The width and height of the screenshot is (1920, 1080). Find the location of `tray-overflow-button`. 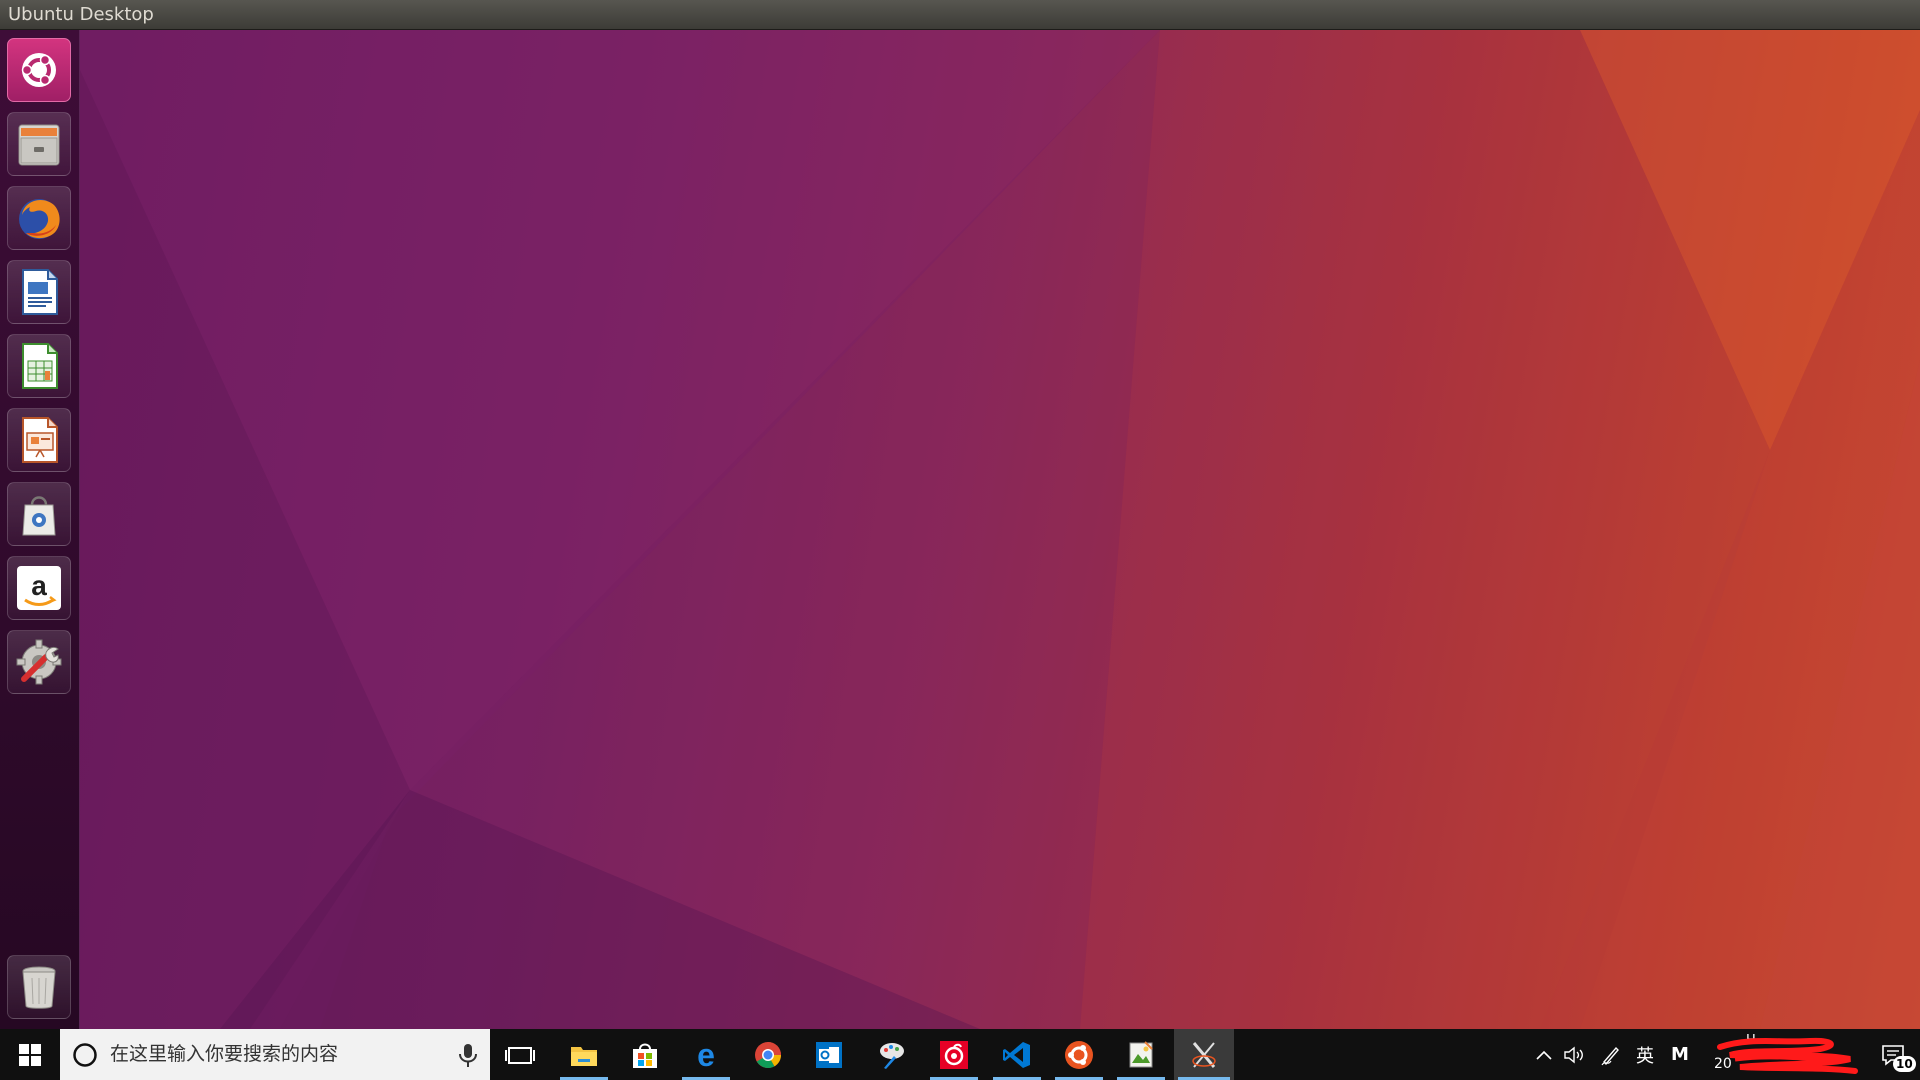

tray-overflow-button is located at coordinates (1544, 1054).